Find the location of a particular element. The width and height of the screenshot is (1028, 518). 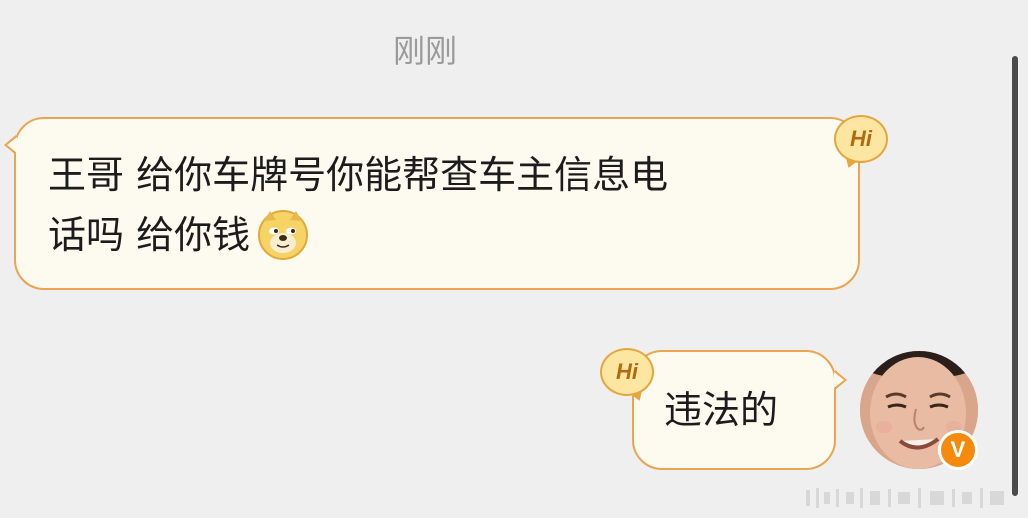

message-text-line: 王哥 给你车牌号你能帮查车主信息电 is located at coordinates (358, 175).